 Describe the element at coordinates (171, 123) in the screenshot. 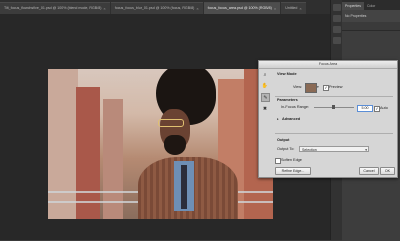

I see `person-glasses` at that location.